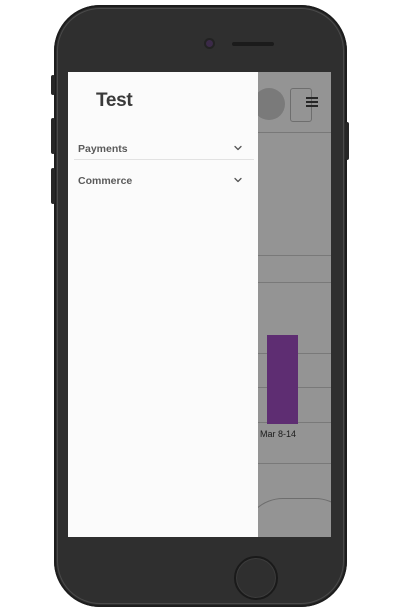 Image resolution: width=407 pixels, height=613 pixels. I want to click on home-button, so click(256, 578).